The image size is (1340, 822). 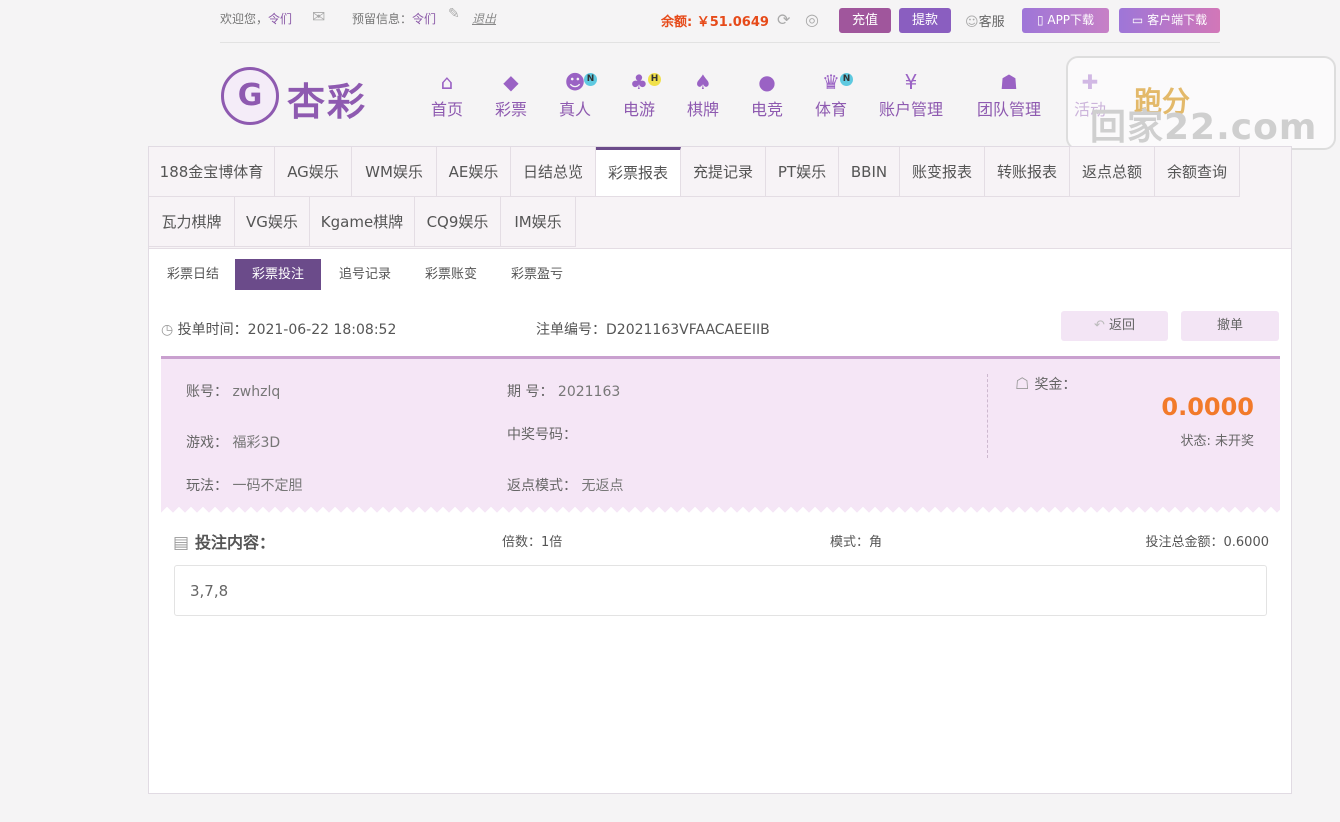 What do you see at coordinates (537, 274) in the screenshot?
I see `subnav-lottery-pnl: 彩票盈亏` at bounding box center [537, 274].